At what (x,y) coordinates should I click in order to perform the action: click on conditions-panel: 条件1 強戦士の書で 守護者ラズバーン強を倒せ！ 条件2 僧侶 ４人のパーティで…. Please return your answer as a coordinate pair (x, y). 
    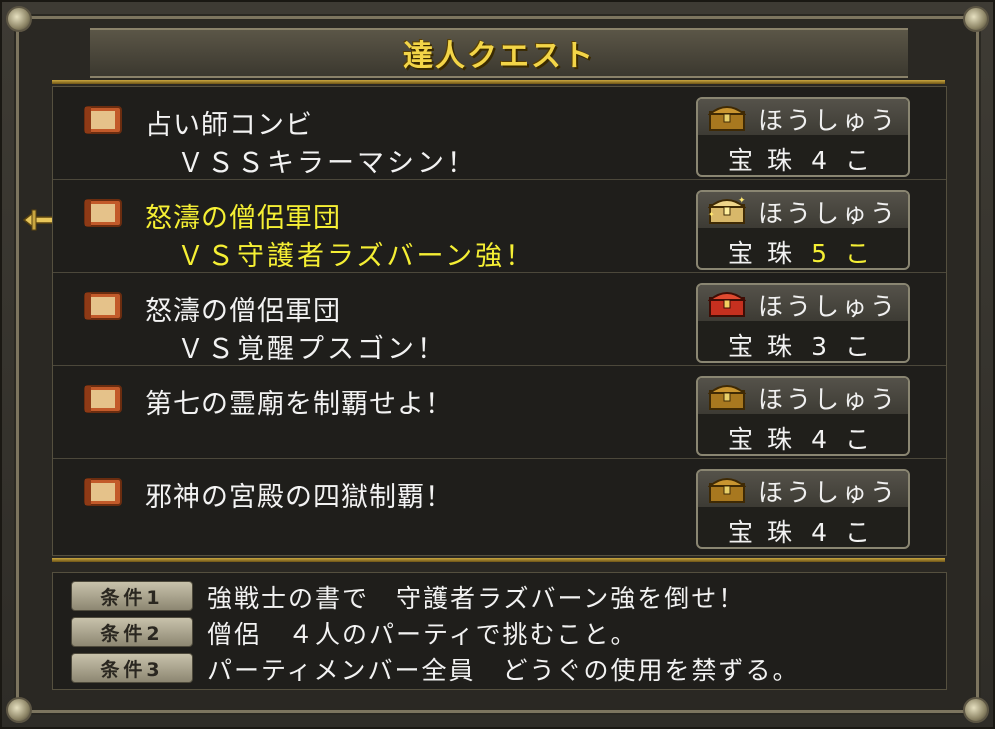
    Looking at the image, I should click on (499, 631).